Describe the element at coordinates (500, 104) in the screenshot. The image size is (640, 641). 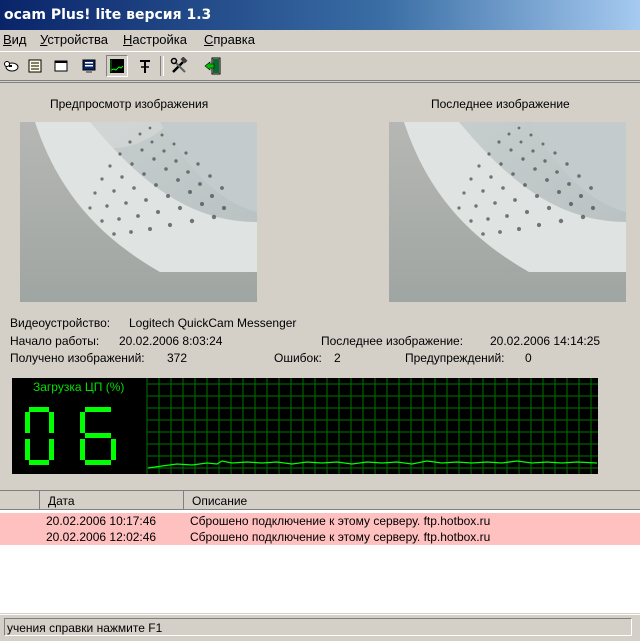
I see `last-image-label: Последнее изображение` at that location.